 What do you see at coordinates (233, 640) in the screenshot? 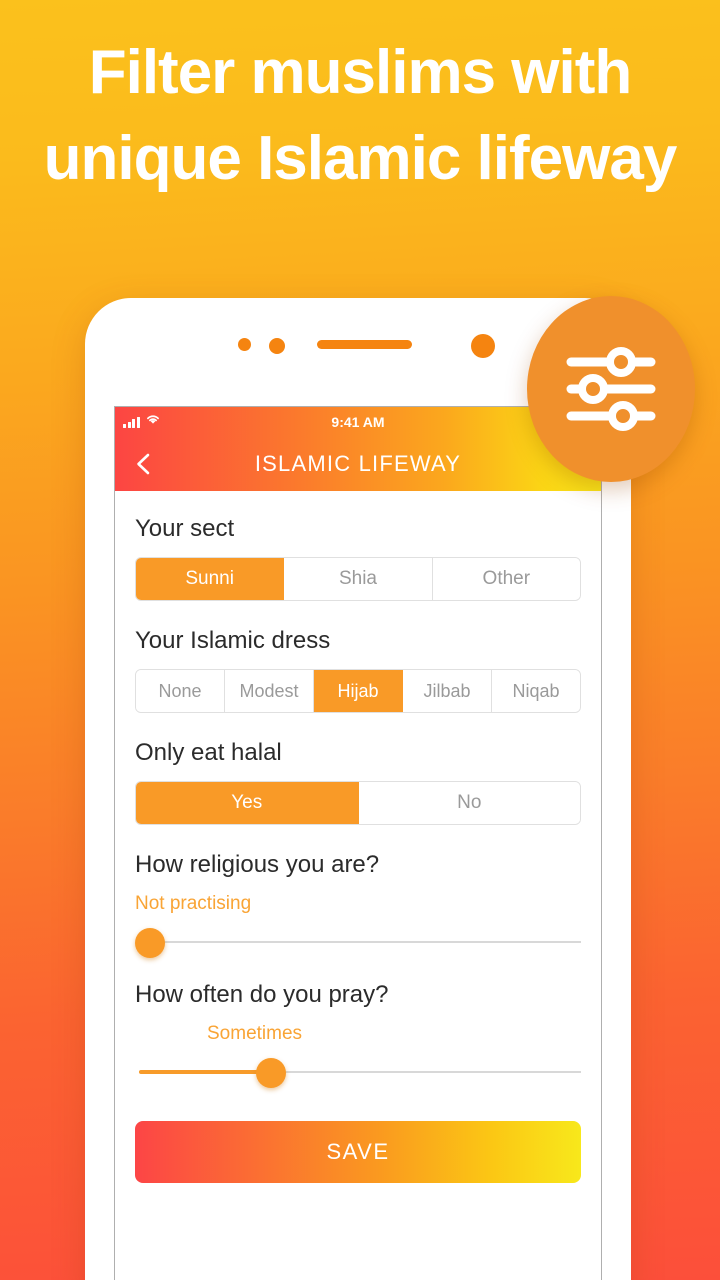
I see `dress-label: Your Islamic dress` at bounding box center [233, 640].